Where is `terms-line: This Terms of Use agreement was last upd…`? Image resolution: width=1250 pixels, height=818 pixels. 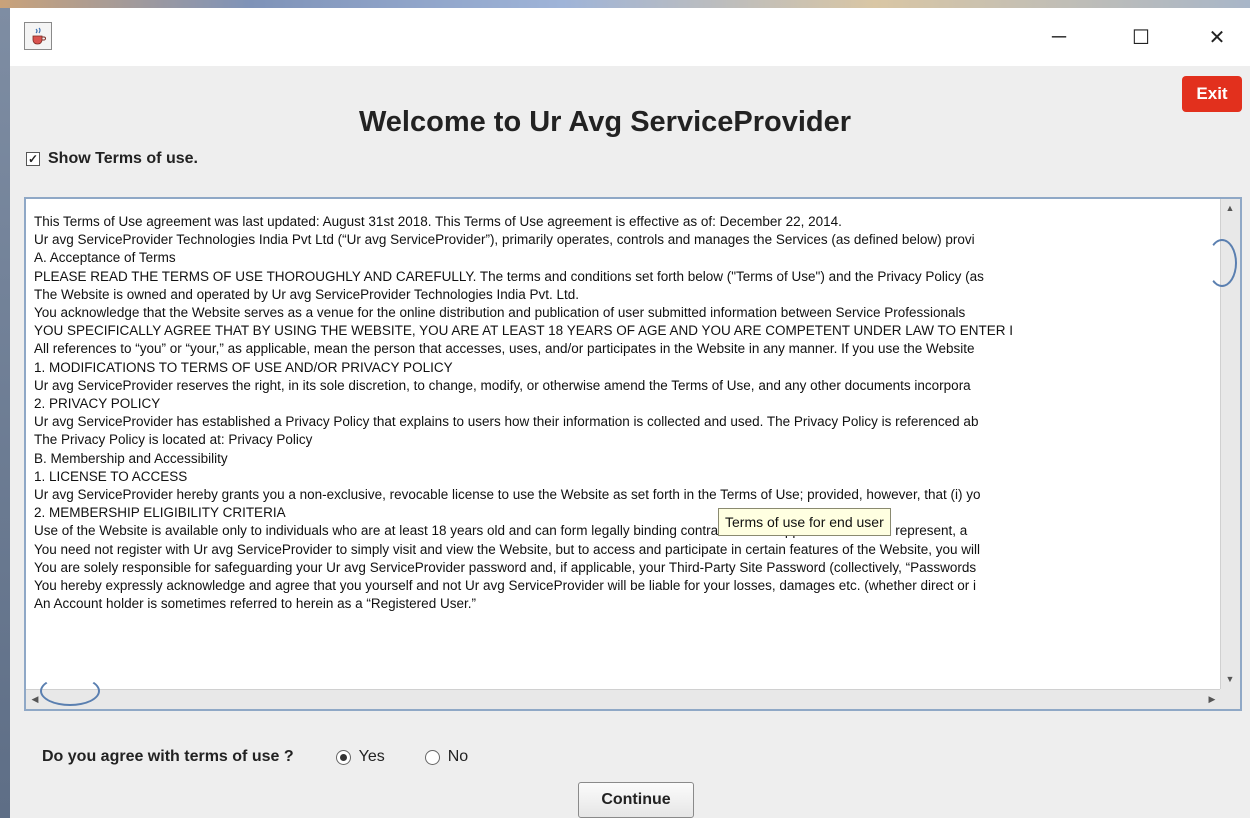 terms-line: This Terms of Use agreement was last upd… is located at coordinates (438, 221).